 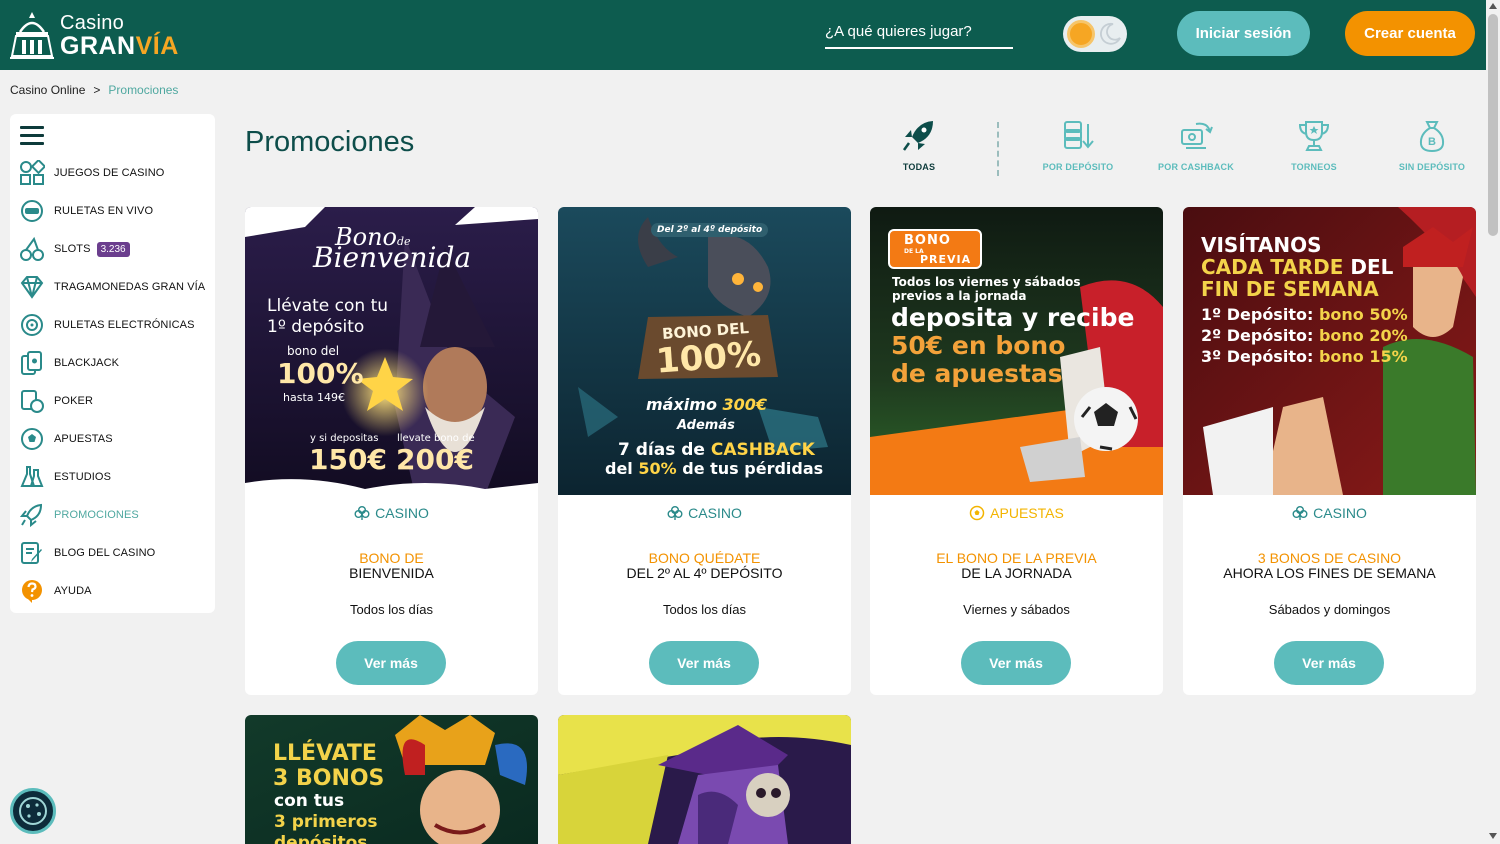 What do you see at coordinates (32, 591) in the screenshot?
I see `help-icon` at bounding box center [32, 591].